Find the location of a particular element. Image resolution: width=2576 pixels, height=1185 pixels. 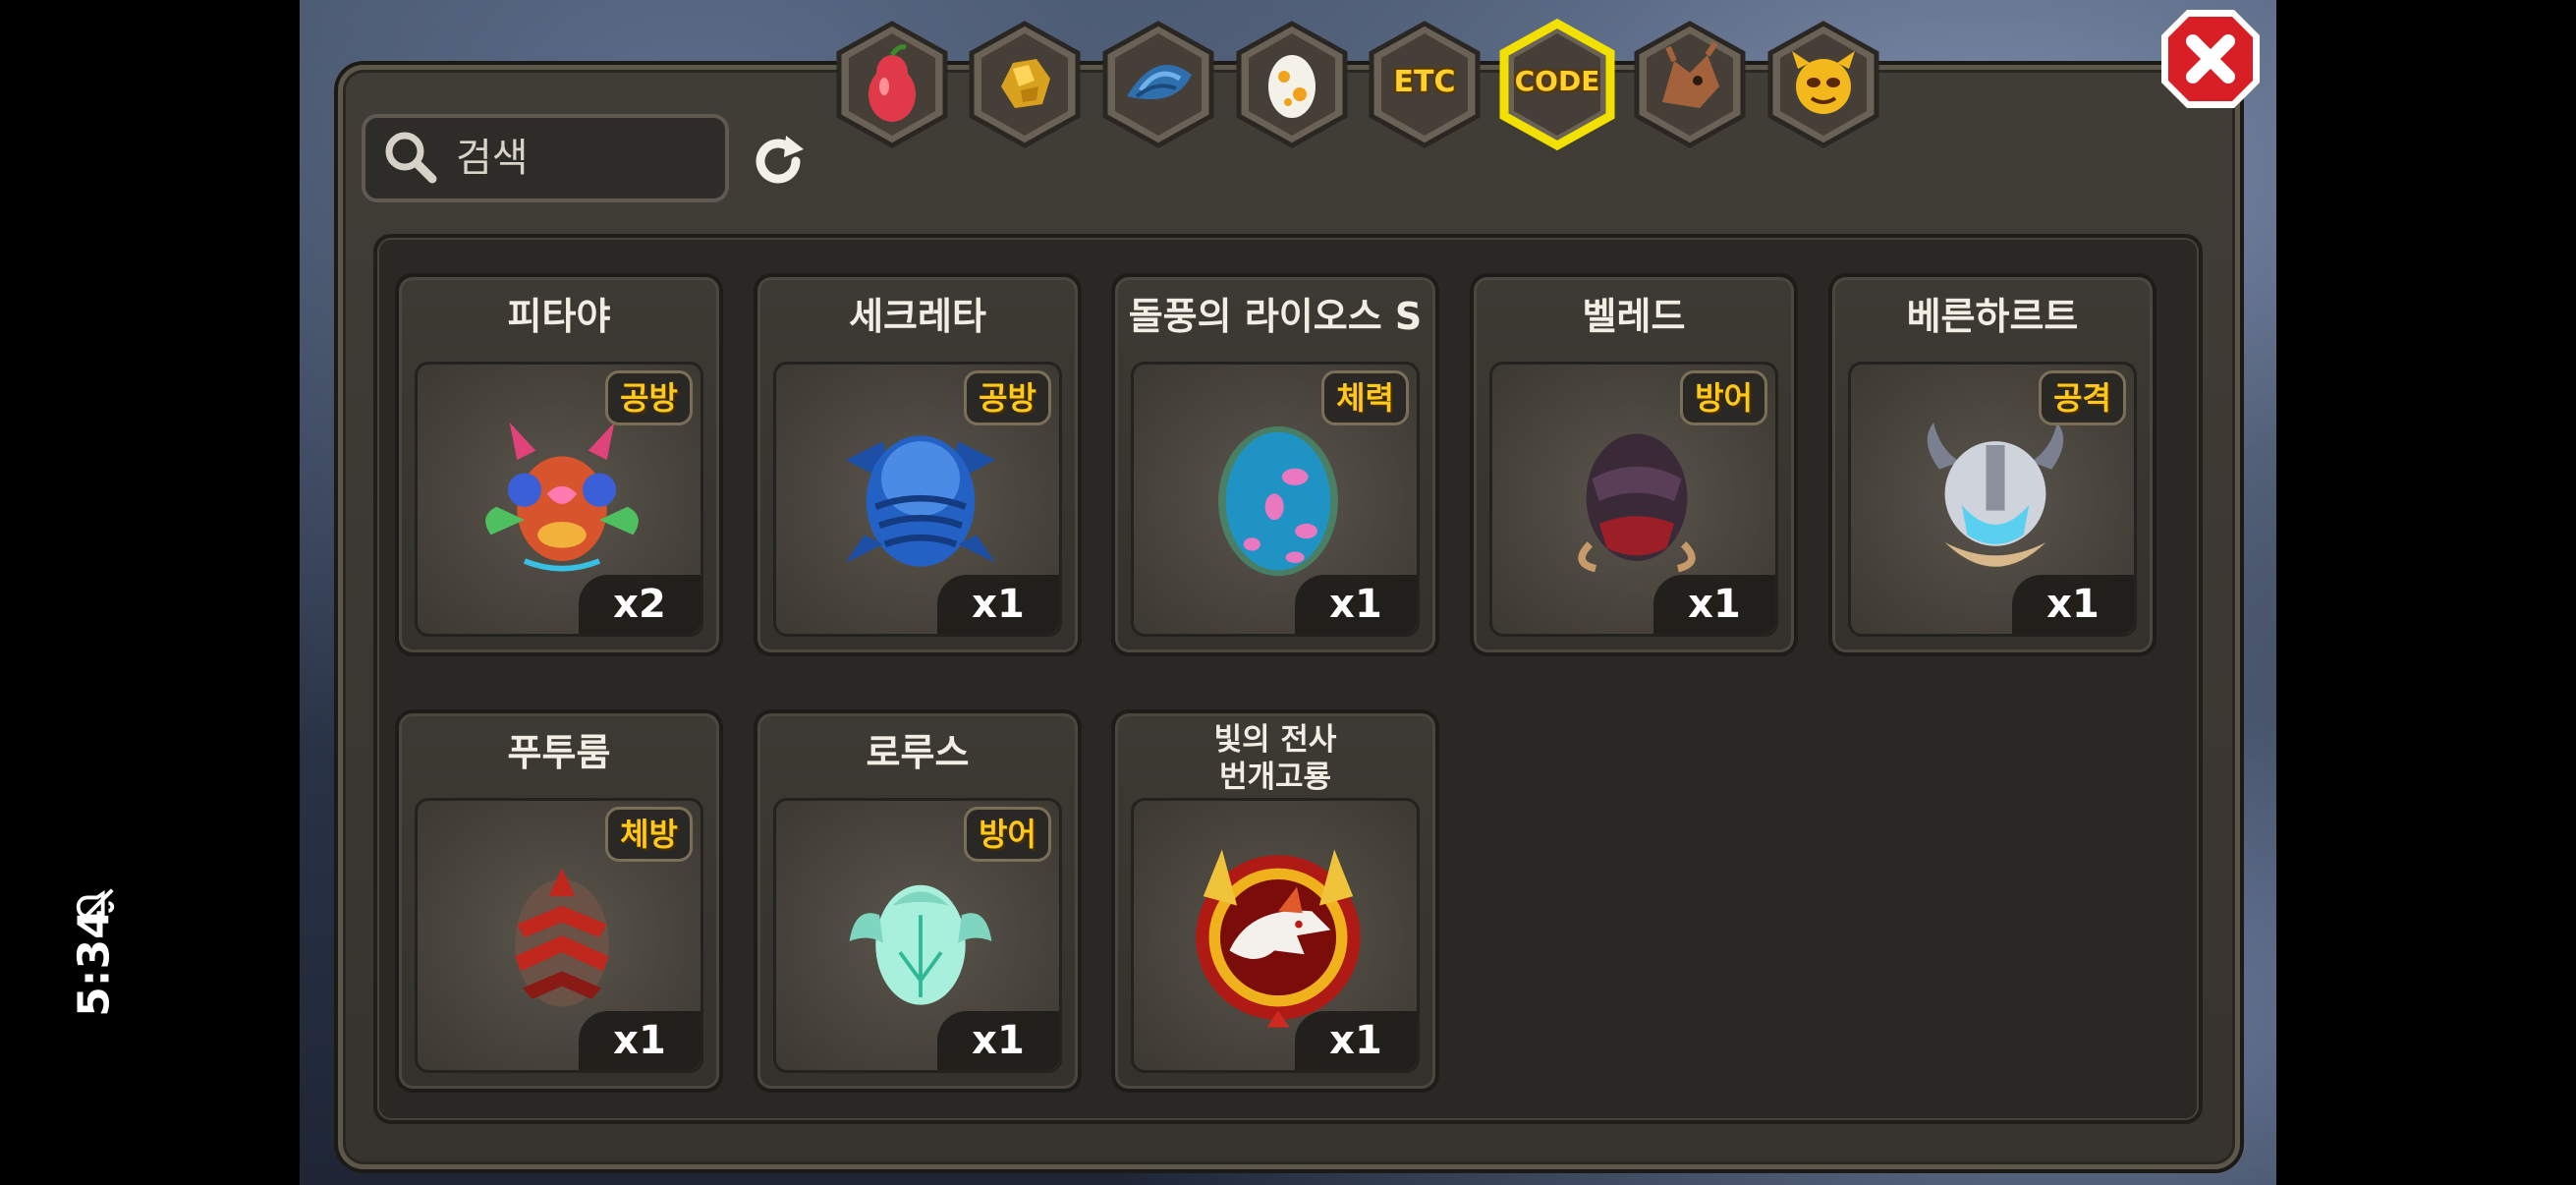

item-card: 베른하르트공격 x1 is located at coordinates (1992, 465).